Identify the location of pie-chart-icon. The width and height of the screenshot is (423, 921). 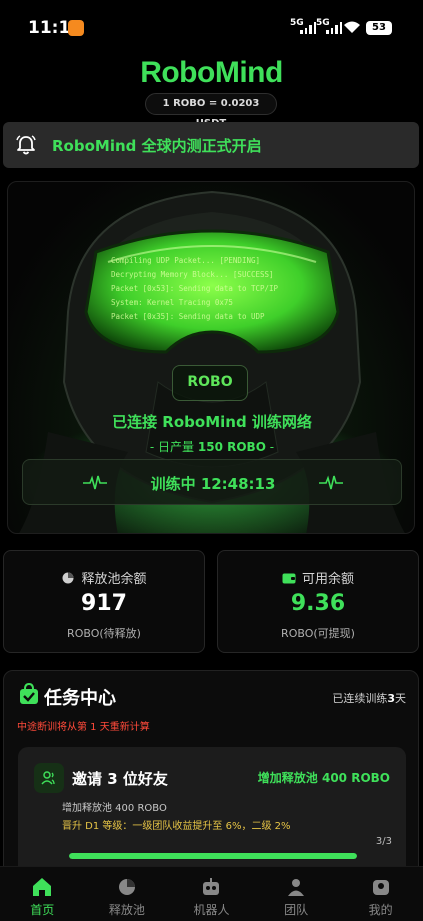
(68, 578).